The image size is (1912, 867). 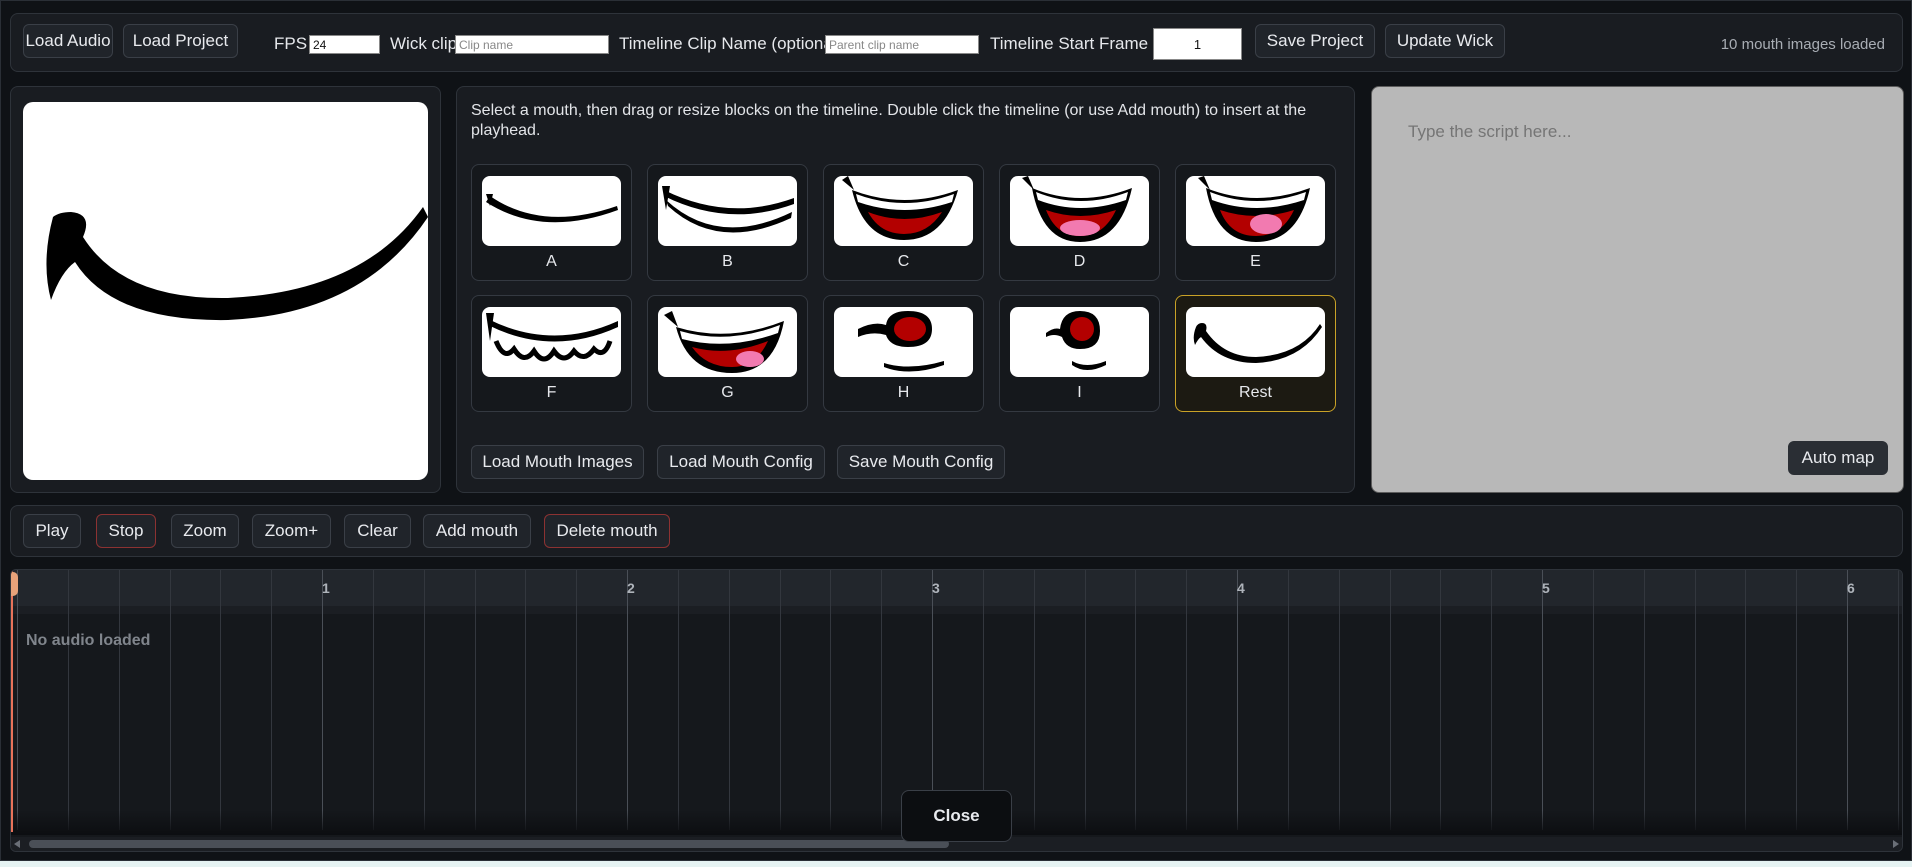 What do you see at coordinates (631, 588) in the screenshot?
I see `timeline-second-2: 2` at bounding box center [631, 588].